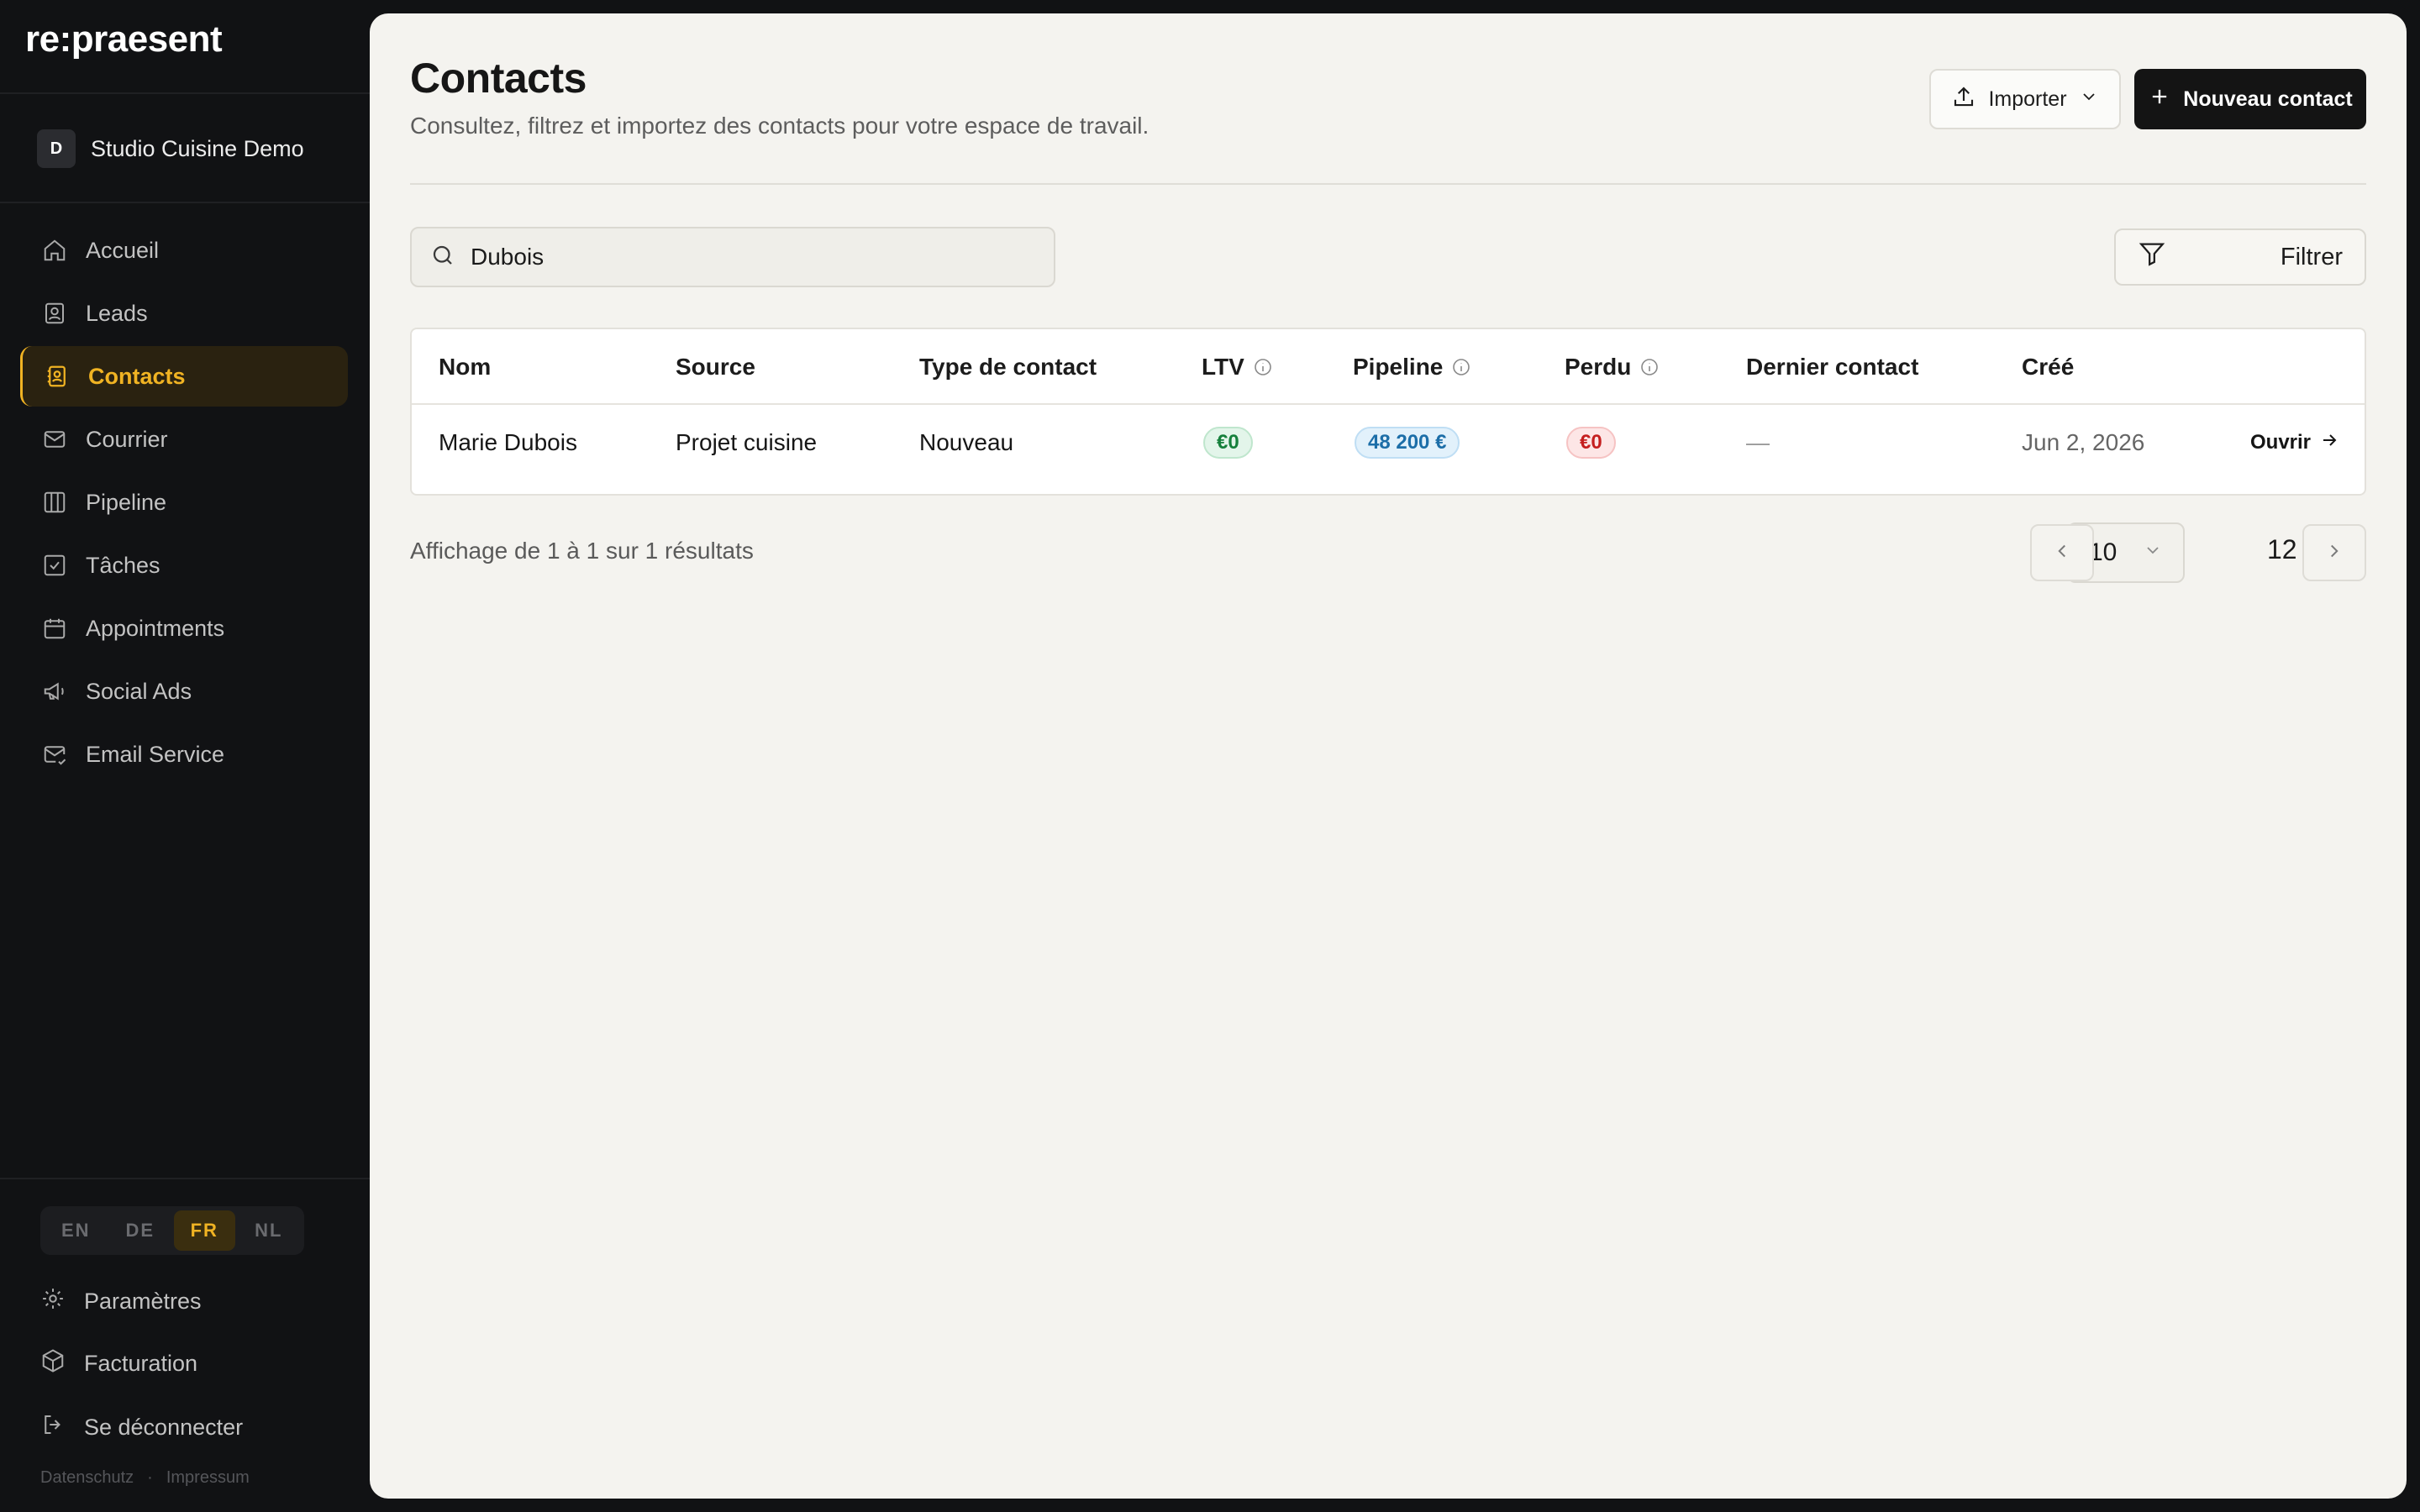 The image size is (2420, 1512). I want to click on column-header-type: Type de contact, so click(1008, 367).